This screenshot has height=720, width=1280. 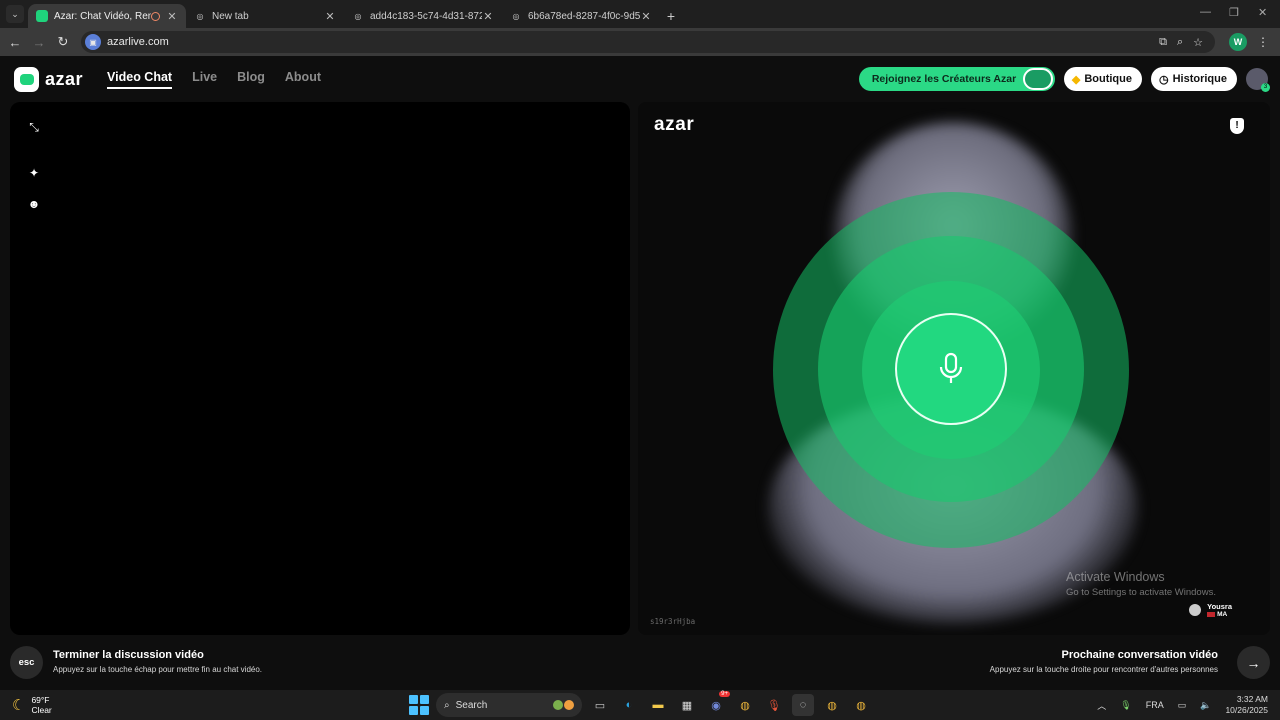 What do you see at coordinates (1219, 606) in the screenshot?
I see `partner-name: Yousra` at bounding box center [1219, 606].